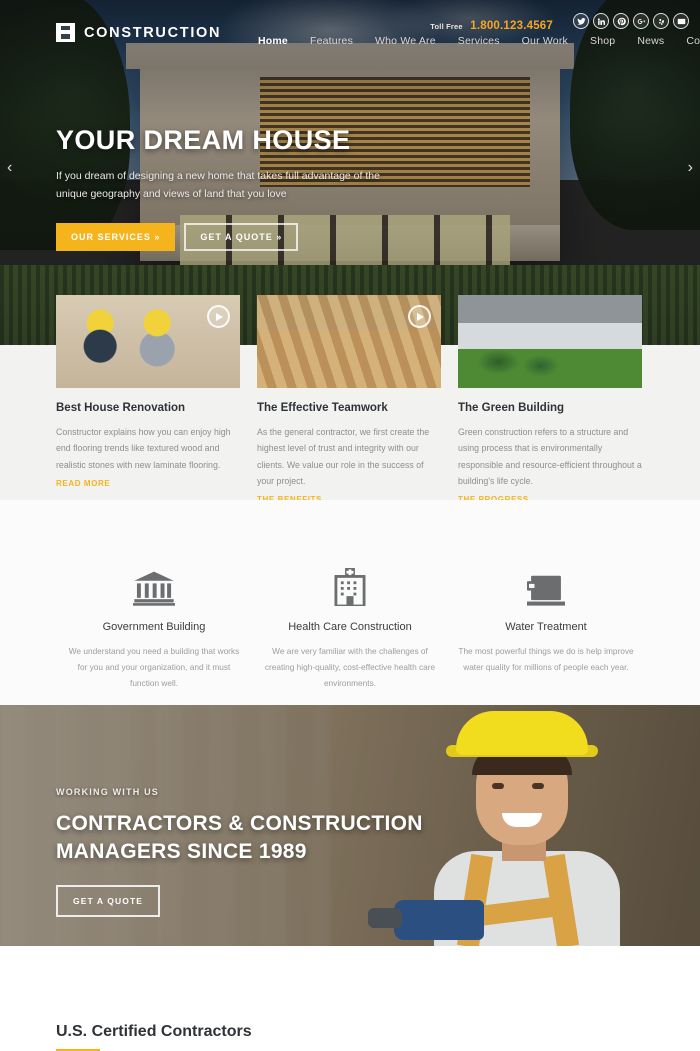 Image resolution: width=700 pixels, height=1051 pixels. What do you see at coordinates (650, 41) in the screenshot?
I see `nav-item-news: News` at bounding box center [650, 41].